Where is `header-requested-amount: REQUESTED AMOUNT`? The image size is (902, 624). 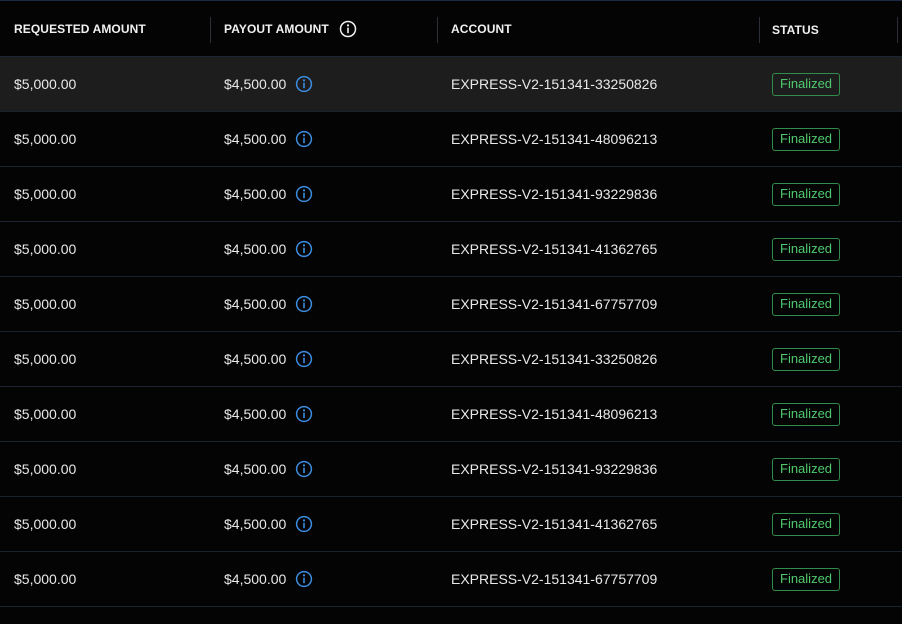 header-requested-amount: REQUESTED AMOUNT is located at coordinates (105, 29).